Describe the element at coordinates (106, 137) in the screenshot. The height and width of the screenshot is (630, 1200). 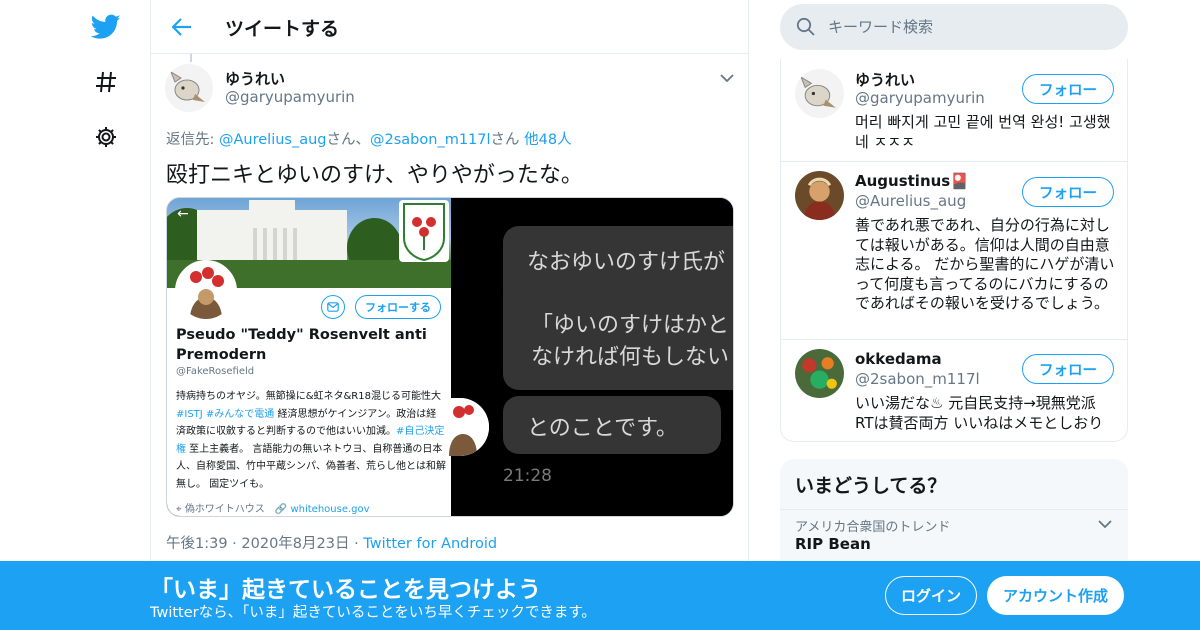
I see `gear-icon` at that location.